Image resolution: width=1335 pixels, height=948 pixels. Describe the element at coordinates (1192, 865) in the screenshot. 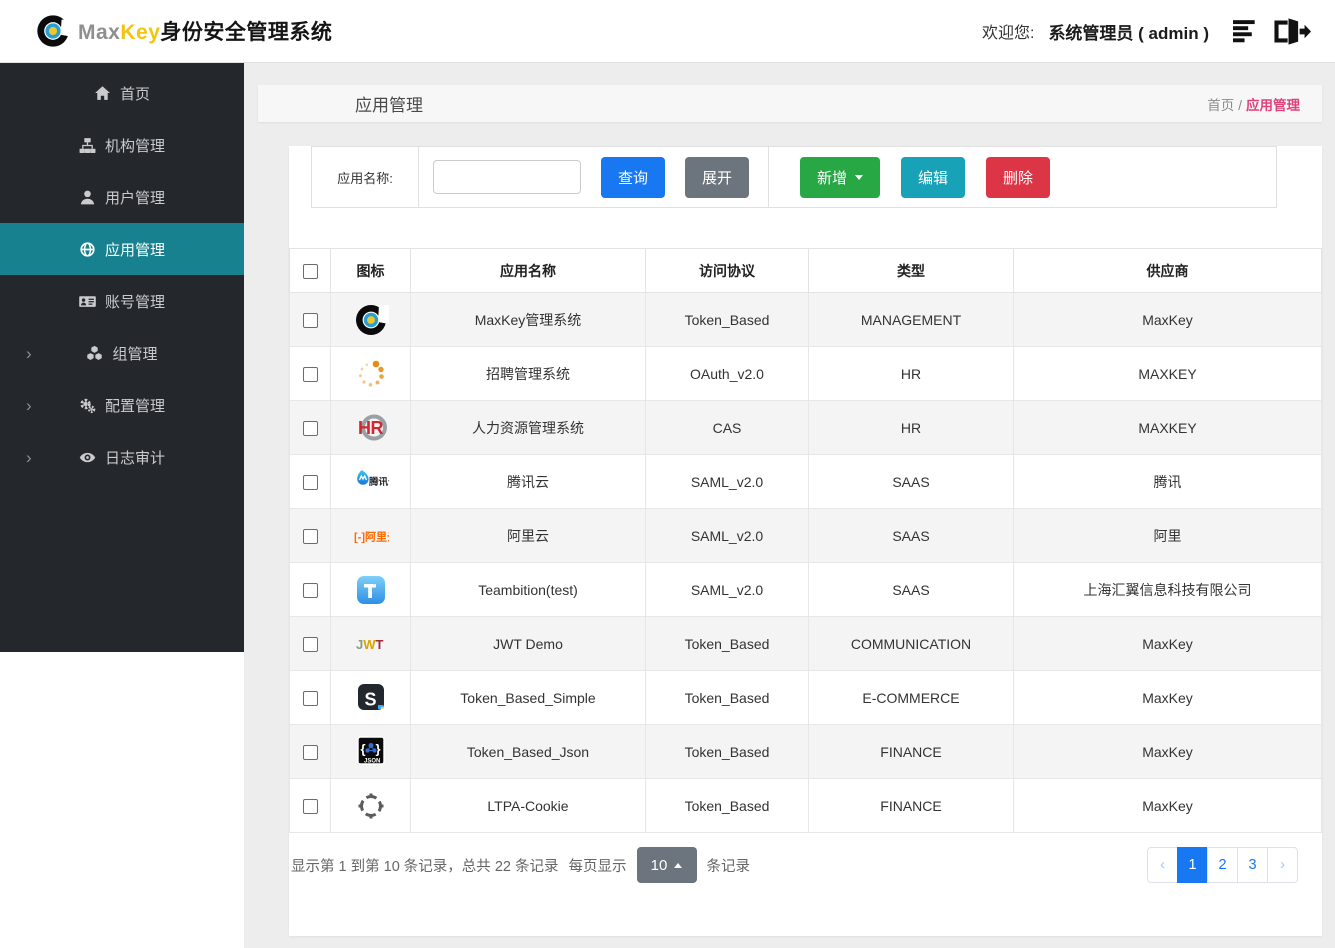

I see `pagination-page-1: 1` at that location.